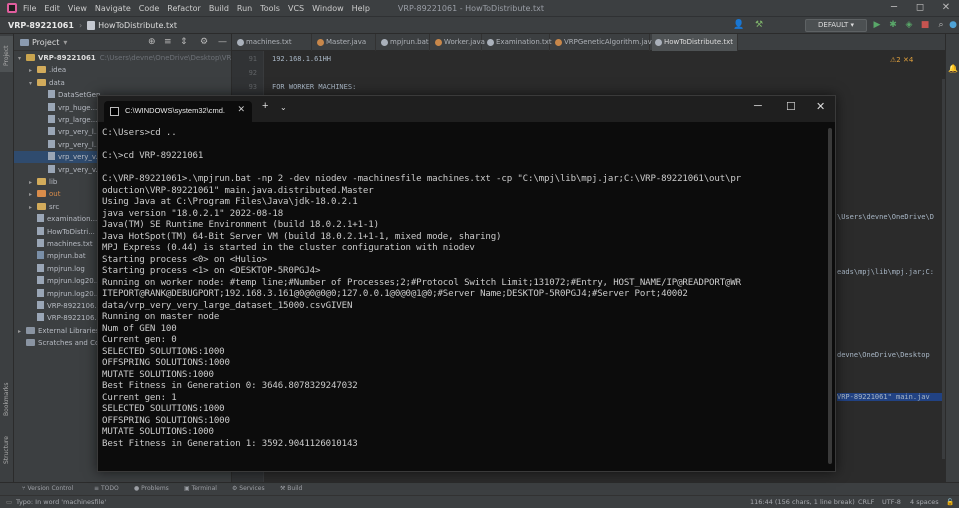  I want to click on menu-run: Run, so click(244, 8).